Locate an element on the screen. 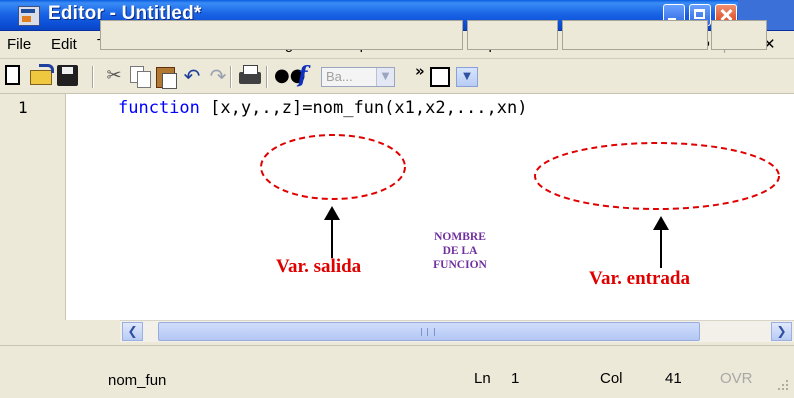 The image size is (794, 398). input-vars-label: Var. entrada is located at coordinates (639, 278).